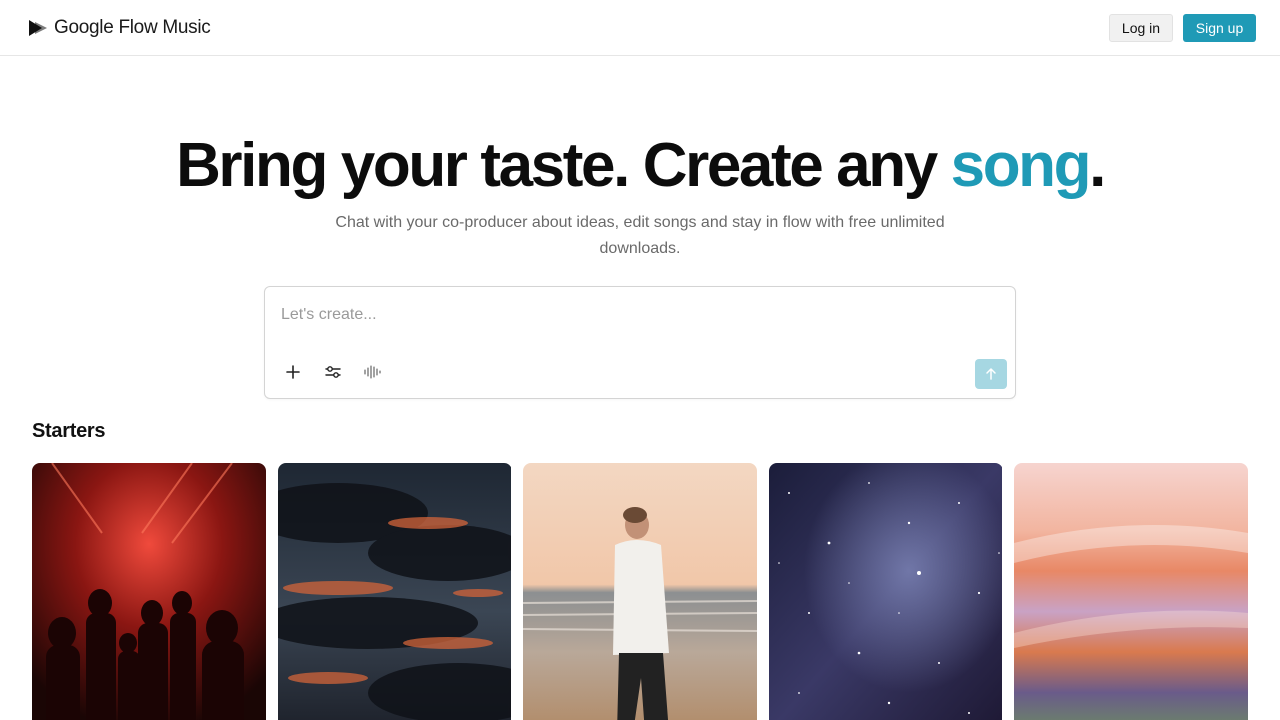 The image size is (1280, 720). I want to click on sliders-icon, so click(333, 372).